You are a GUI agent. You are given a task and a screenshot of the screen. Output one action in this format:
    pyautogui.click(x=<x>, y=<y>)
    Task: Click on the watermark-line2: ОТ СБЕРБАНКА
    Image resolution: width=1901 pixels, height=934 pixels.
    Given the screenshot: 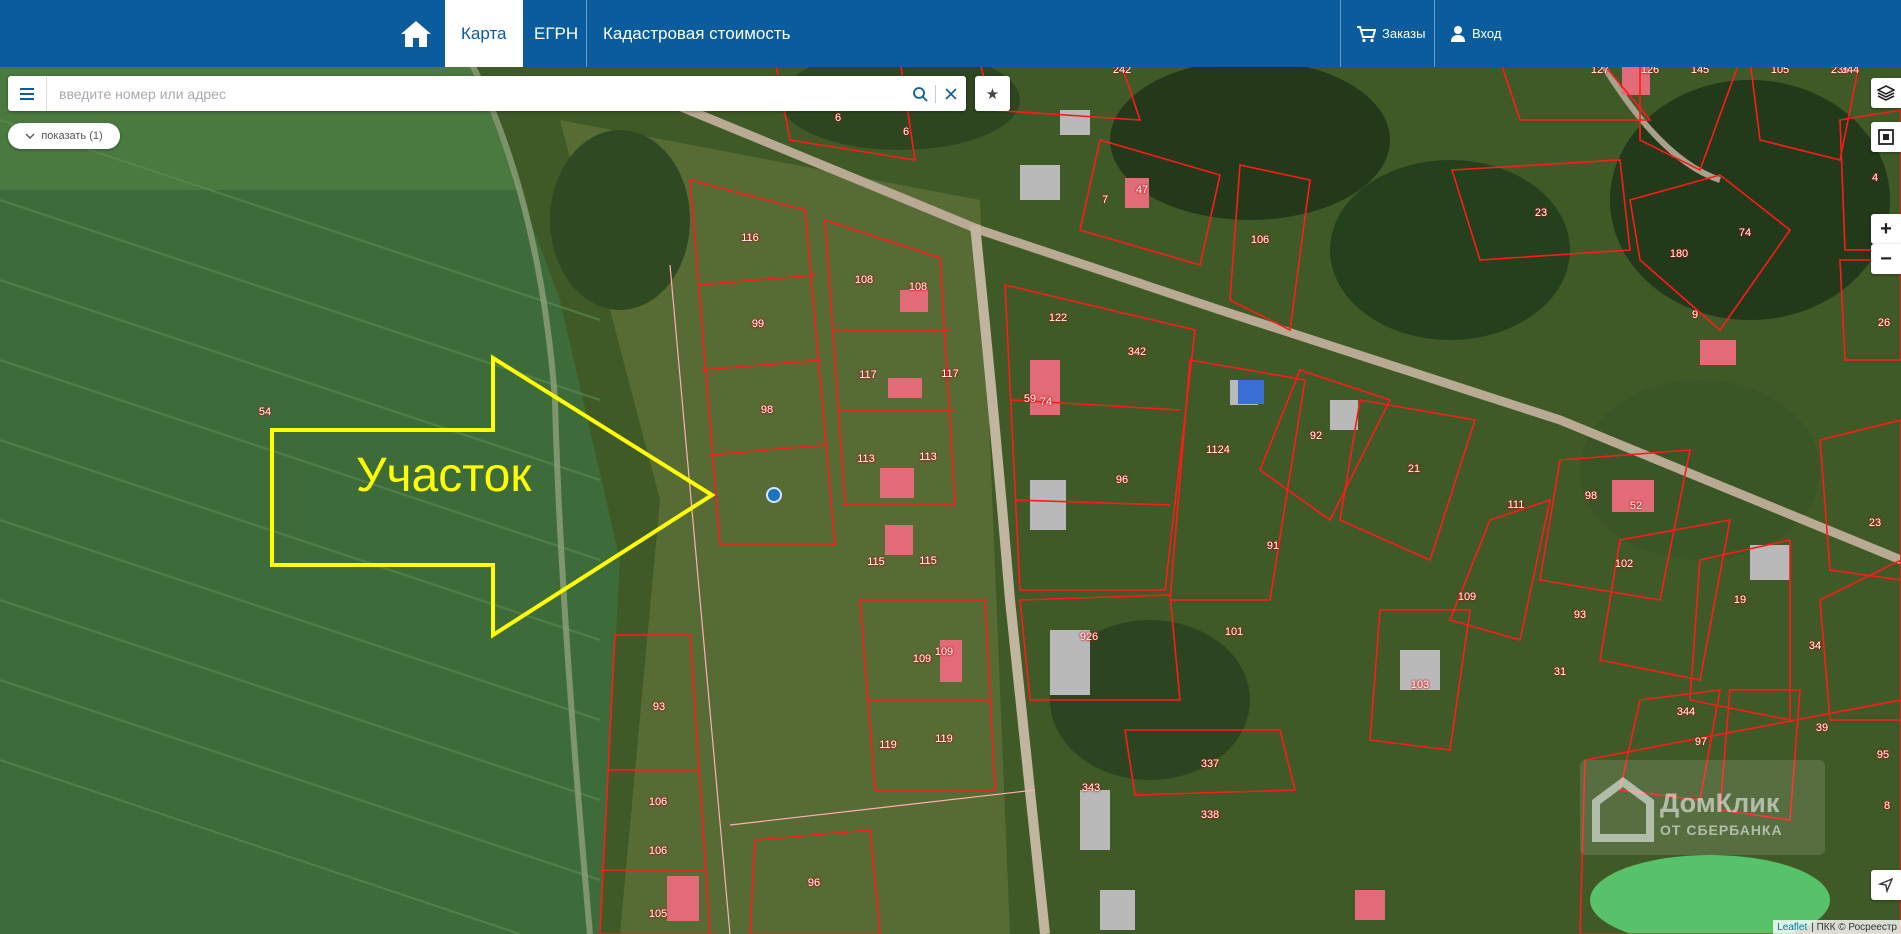 What is the action you would take?
    pyautogui.click(x=1721, y=830)
    